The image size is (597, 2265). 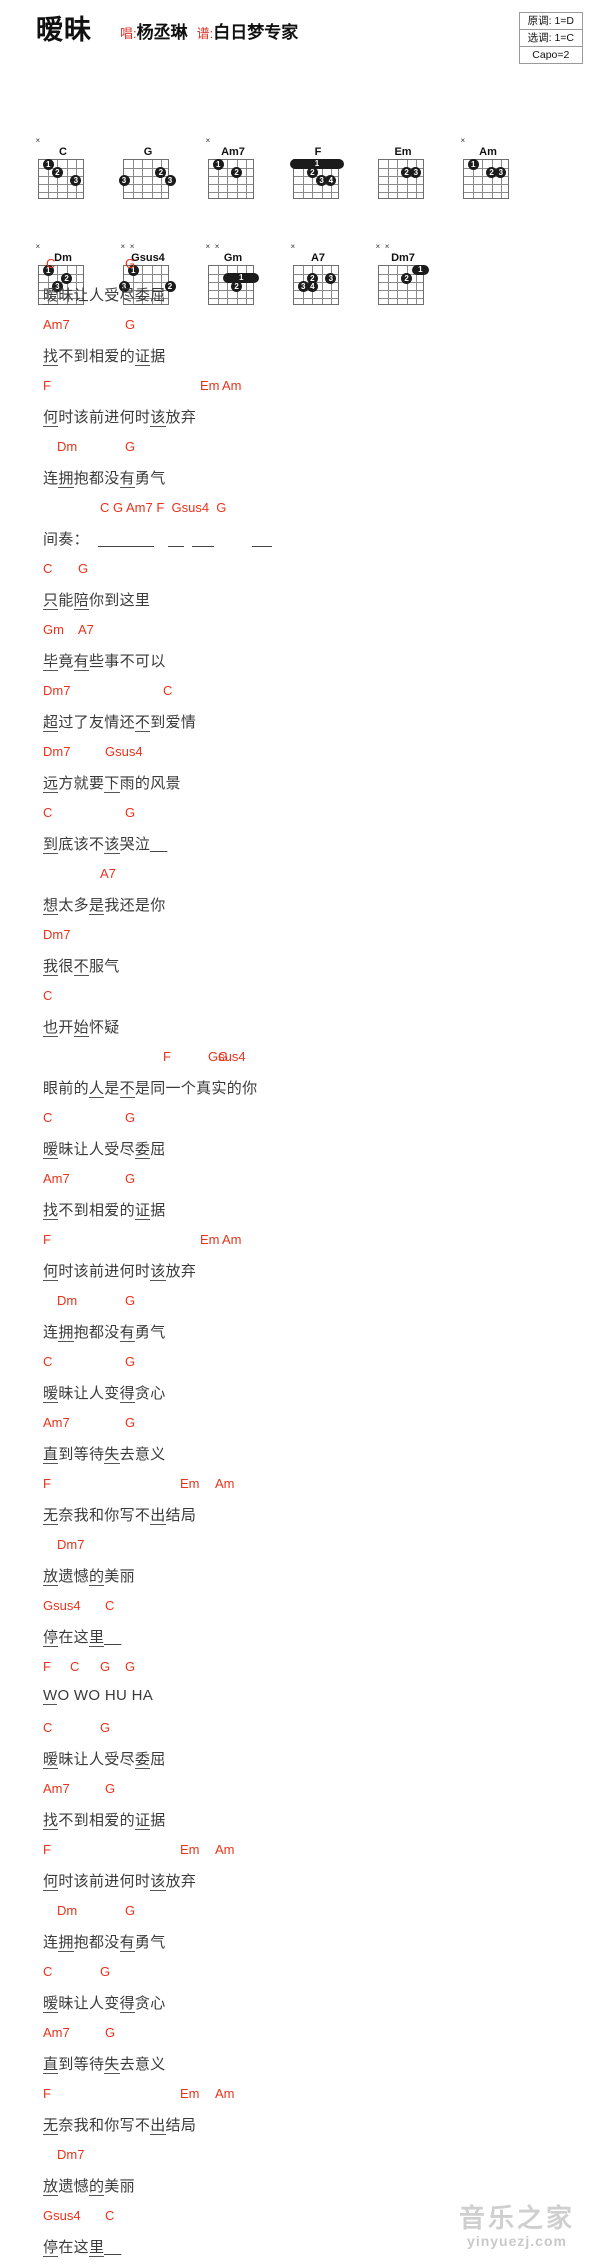 What do you see at coordinates (256, 32) in the screenshot?
I see `arranger-name: 白日梦专家` at bounding box center [256, 32].